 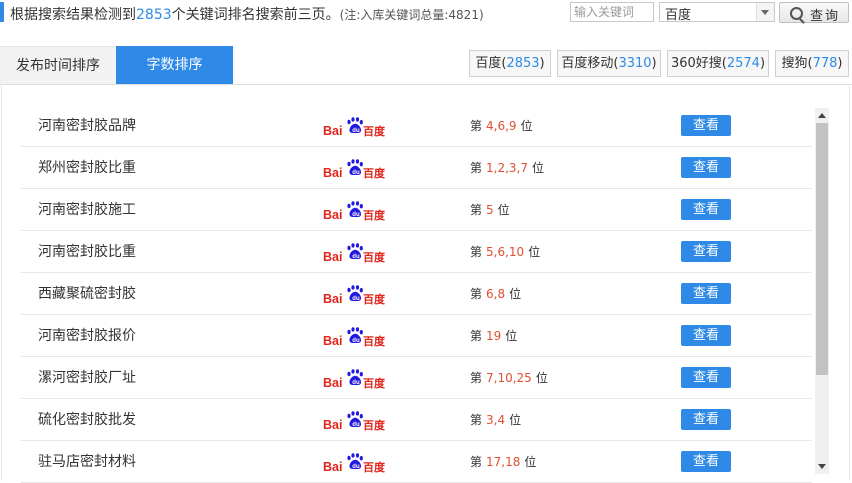 I want to click on tab-publish-time: 发布时间排序, so click(x=58, y=65).